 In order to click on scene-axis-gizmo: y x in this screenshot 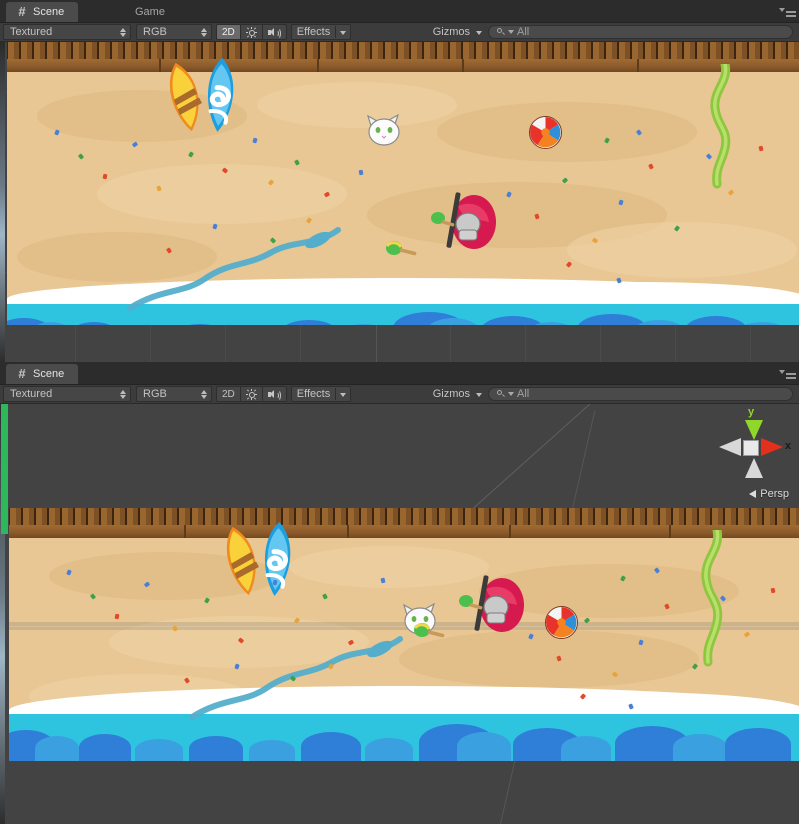, I will do `click(753, 445)`.